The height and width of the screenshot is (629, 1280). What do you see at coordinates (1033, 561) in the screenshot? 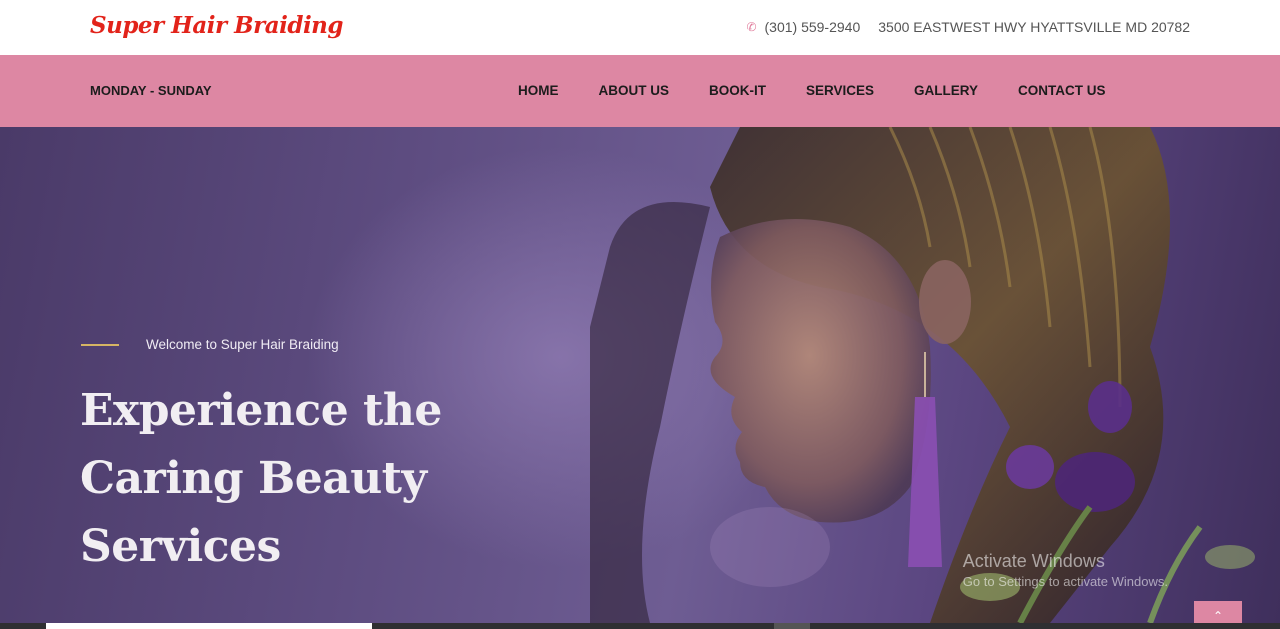
I see `watermark-title: Activate Windows` at bounding box center [1033, 561].